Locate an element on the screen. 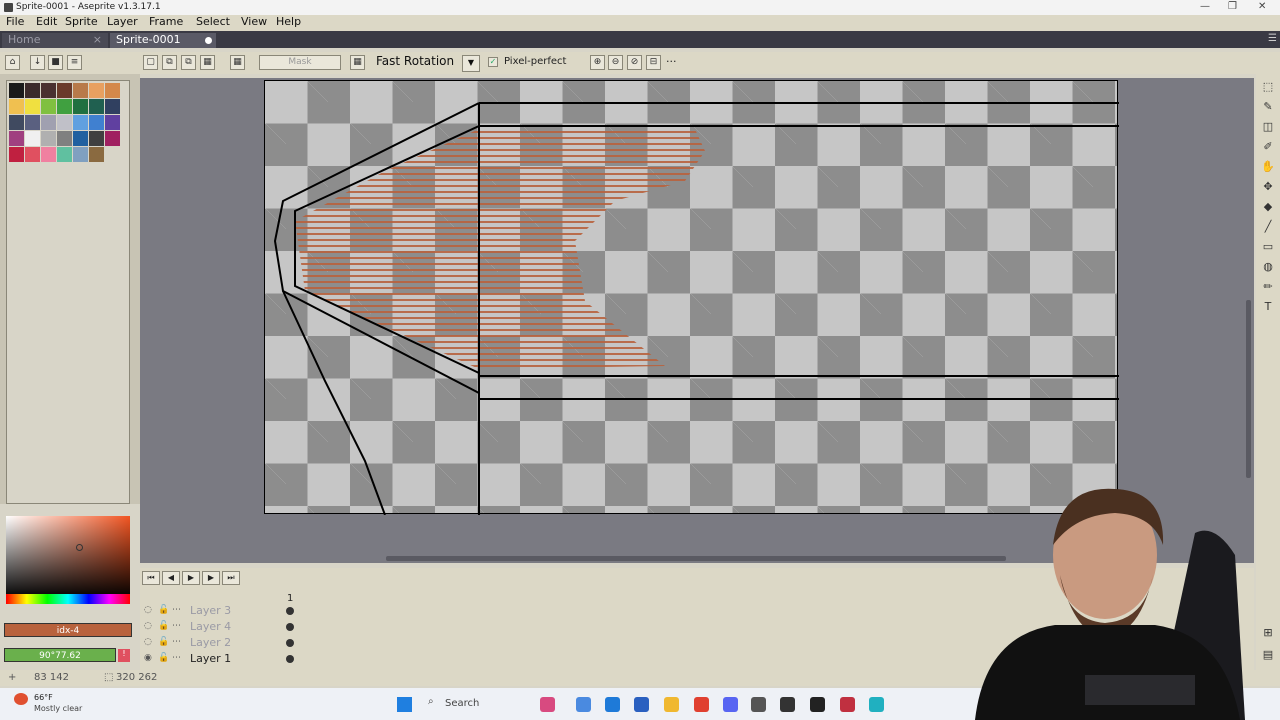 Image resolution: width=1280 pixels, height=720 pixels. tab-sprite: Sprite-0001 is located at coordinates (163, 40).